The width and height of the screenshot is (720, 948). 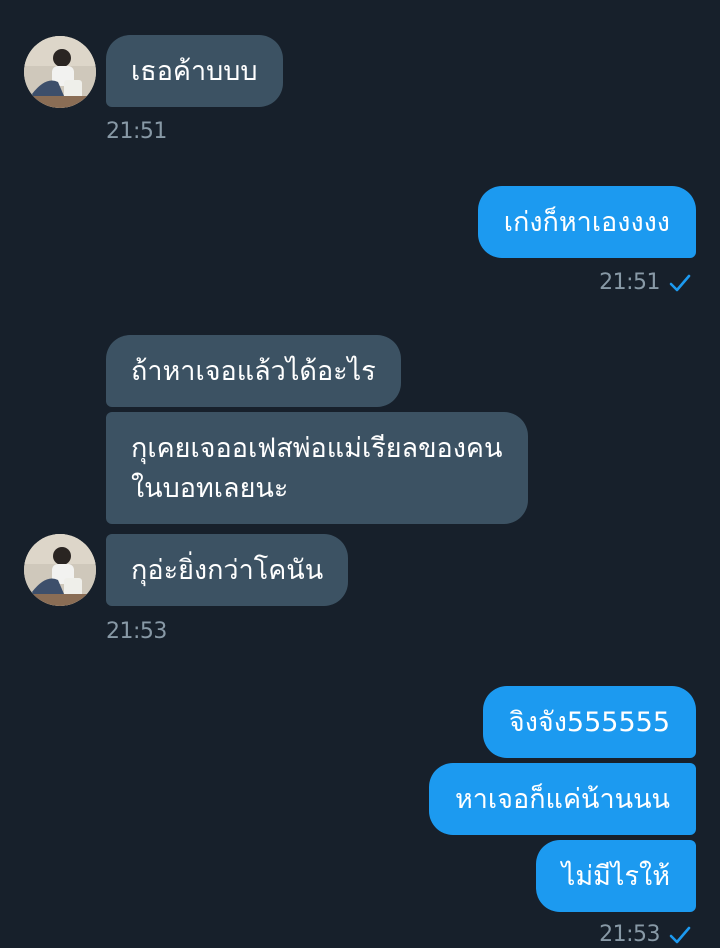 I want to click on sent-status: 21:51, so click(x=645, y=283).